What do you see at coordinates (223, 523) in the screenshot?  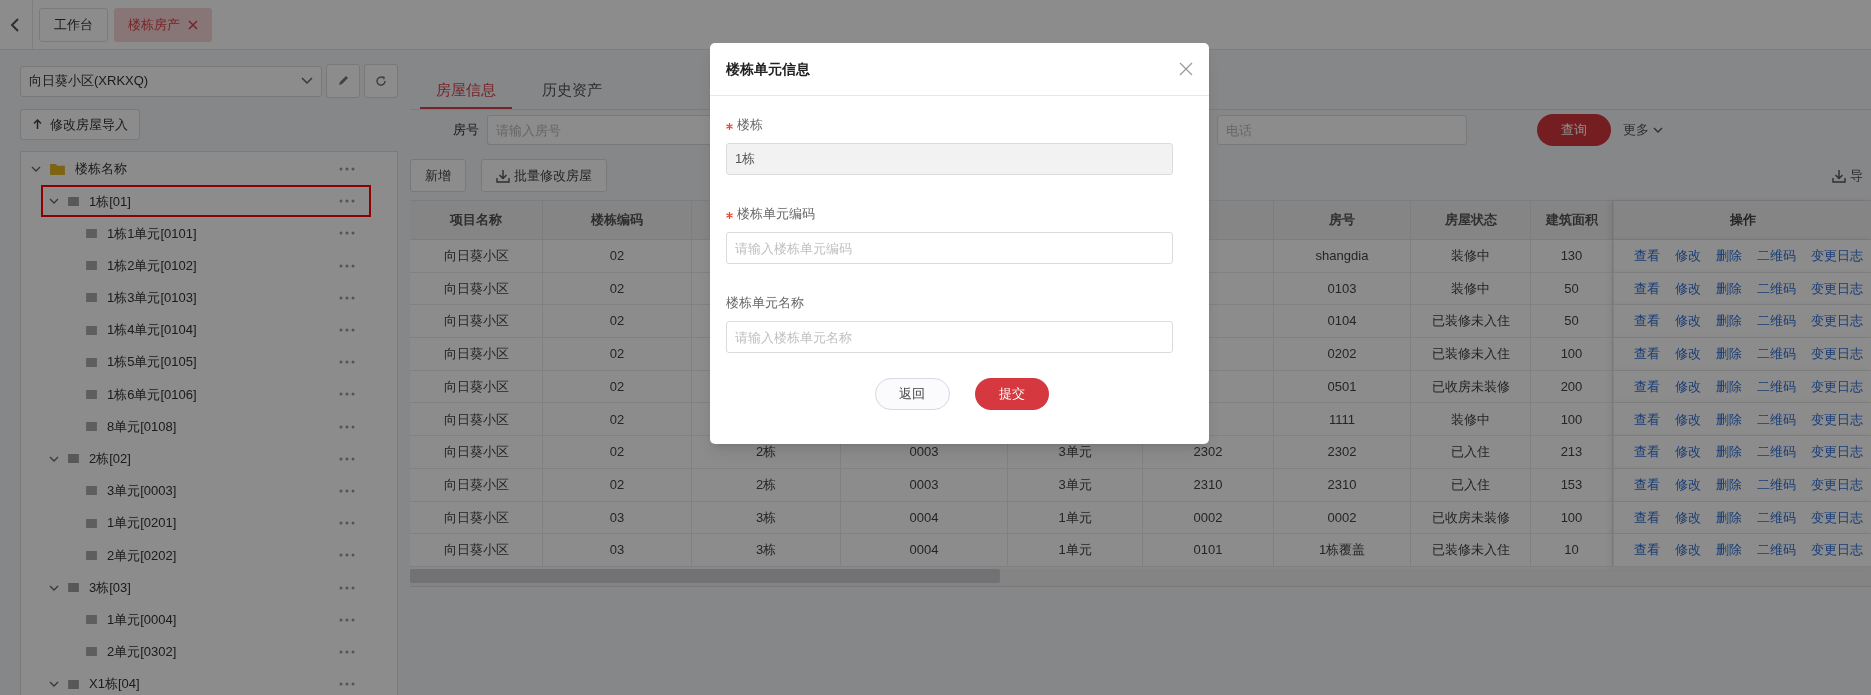 I see `tree-item: 1单元[0201]` at bounding box center [223, 523].